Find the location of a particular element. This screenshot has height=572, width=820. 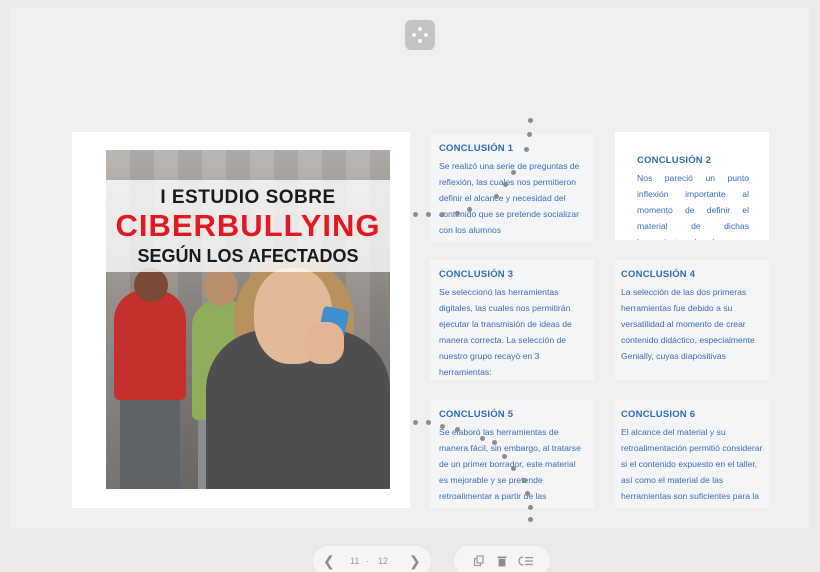

trash-icon is located at coordinates (502, 561).